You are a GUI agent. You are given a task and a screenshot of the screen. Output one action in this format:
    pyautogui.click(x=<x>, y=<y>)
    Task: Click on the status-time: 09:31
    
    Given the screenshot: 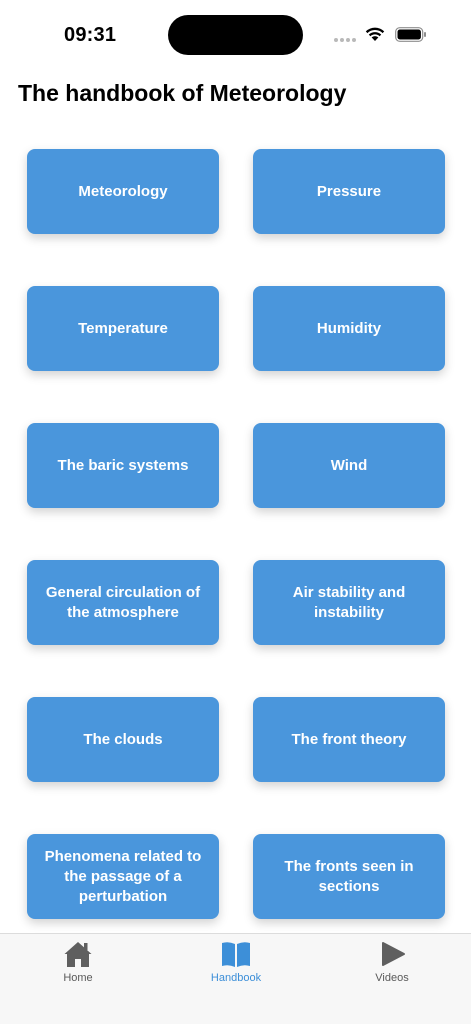 What is the action you would take?
    pyautogui.click(x=90, y=35)
    